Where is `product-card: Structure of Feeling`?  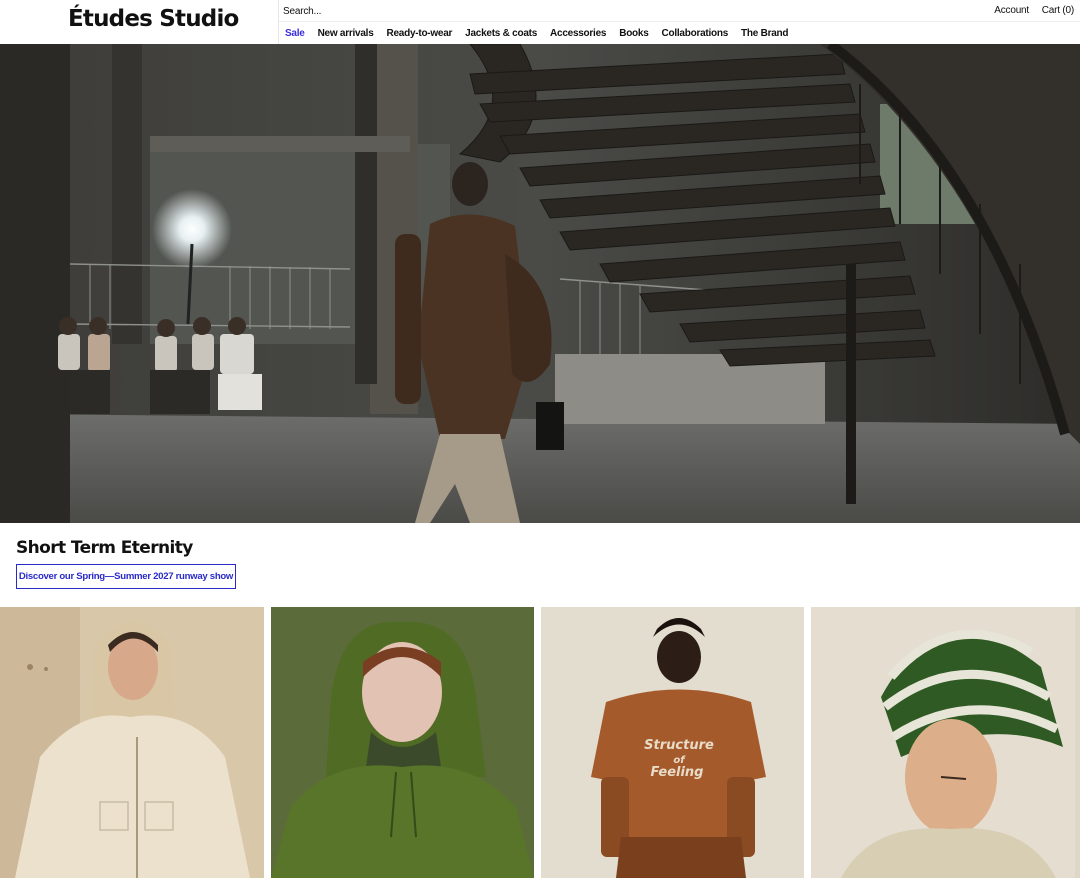
product-card: Structure of Feeling is located at coordinates (672, 742).